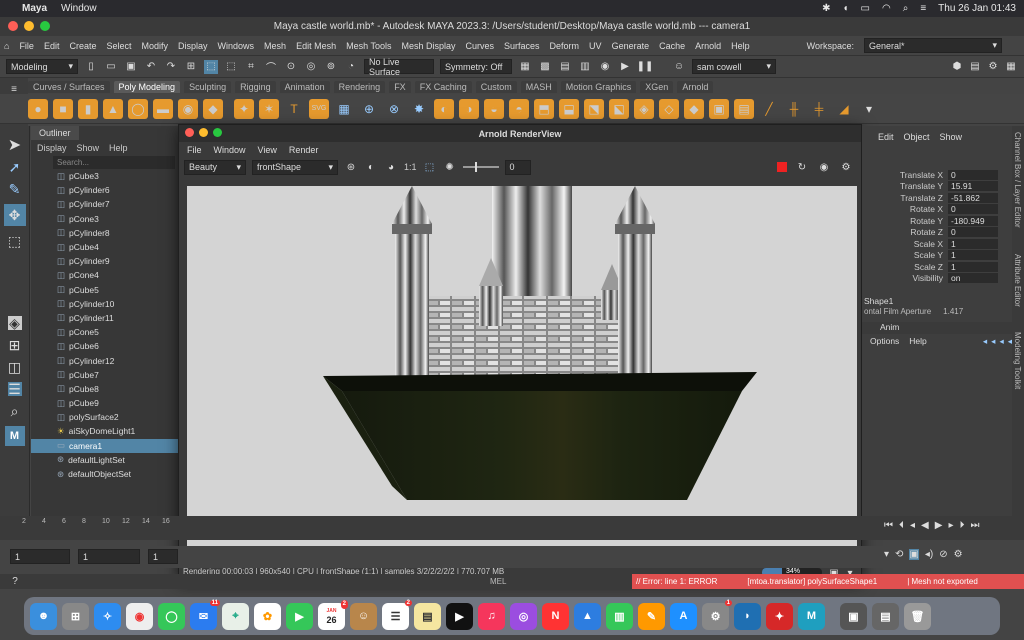 The image size is (1024, 640). What do you see at coordinates (193, 46) in the screenshot?
I see `menu-display: Display` at bounding box center [193, 46].